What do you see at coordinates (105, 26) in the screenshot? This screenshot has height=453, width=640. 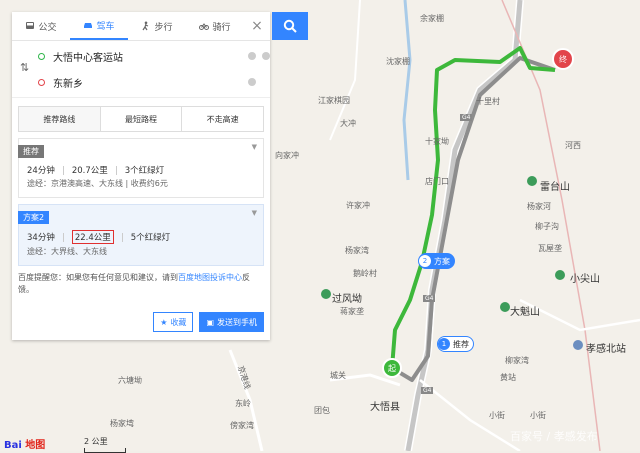 I see `mode-label: 驾车` at bounding box center [105, 26].